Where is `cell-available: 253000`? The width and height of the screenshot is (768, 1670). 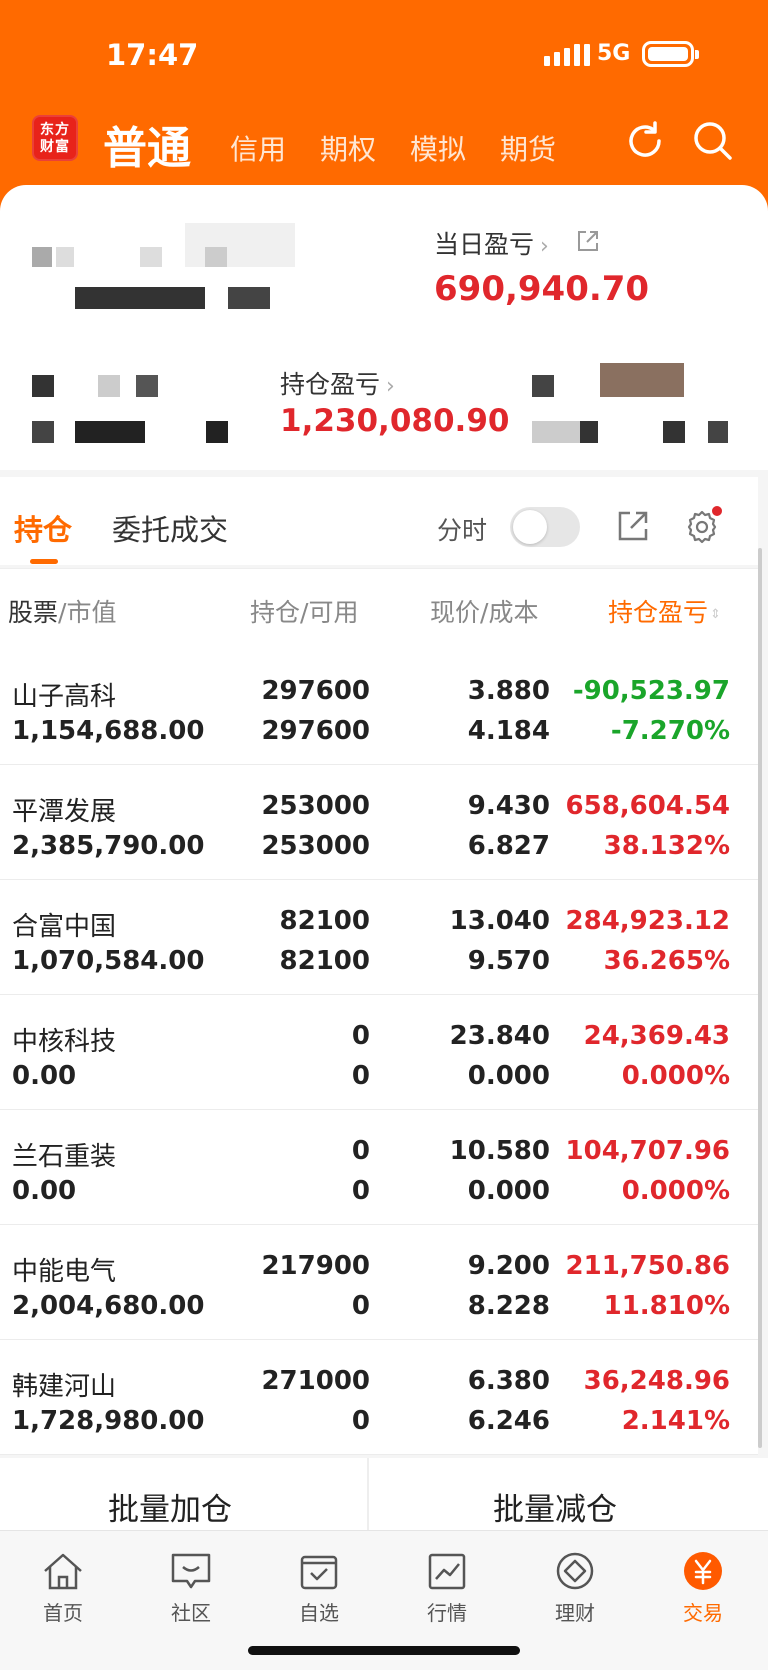
cell-available: 253000 is located at coordinates (315, 846).